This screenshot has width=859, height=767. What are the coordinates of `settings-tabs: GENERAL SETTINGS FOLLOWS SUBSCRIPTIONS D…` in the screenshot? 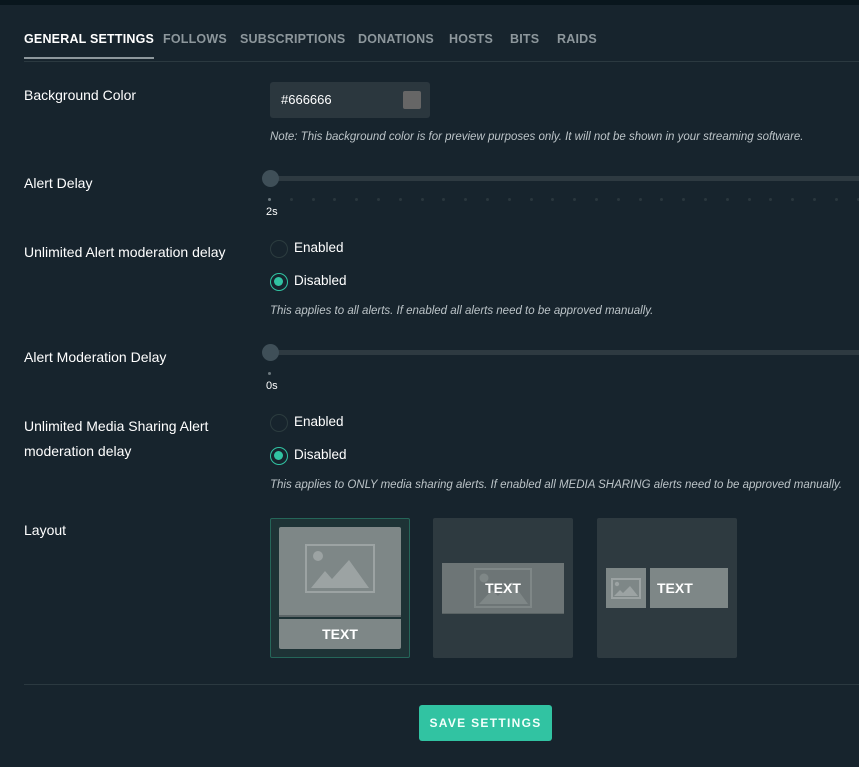 It's located at (441, 45).